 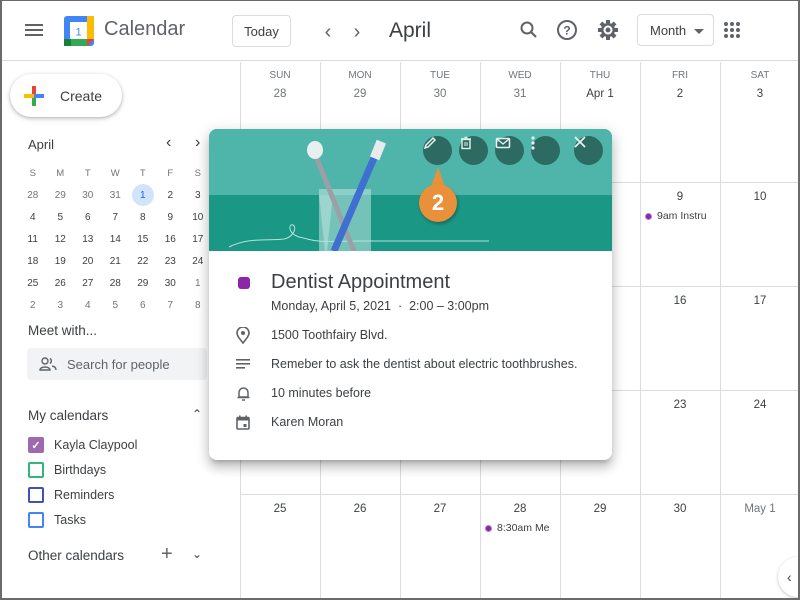 I want to click on event-chip: 8:30am Me, so click(x=521, y=528).